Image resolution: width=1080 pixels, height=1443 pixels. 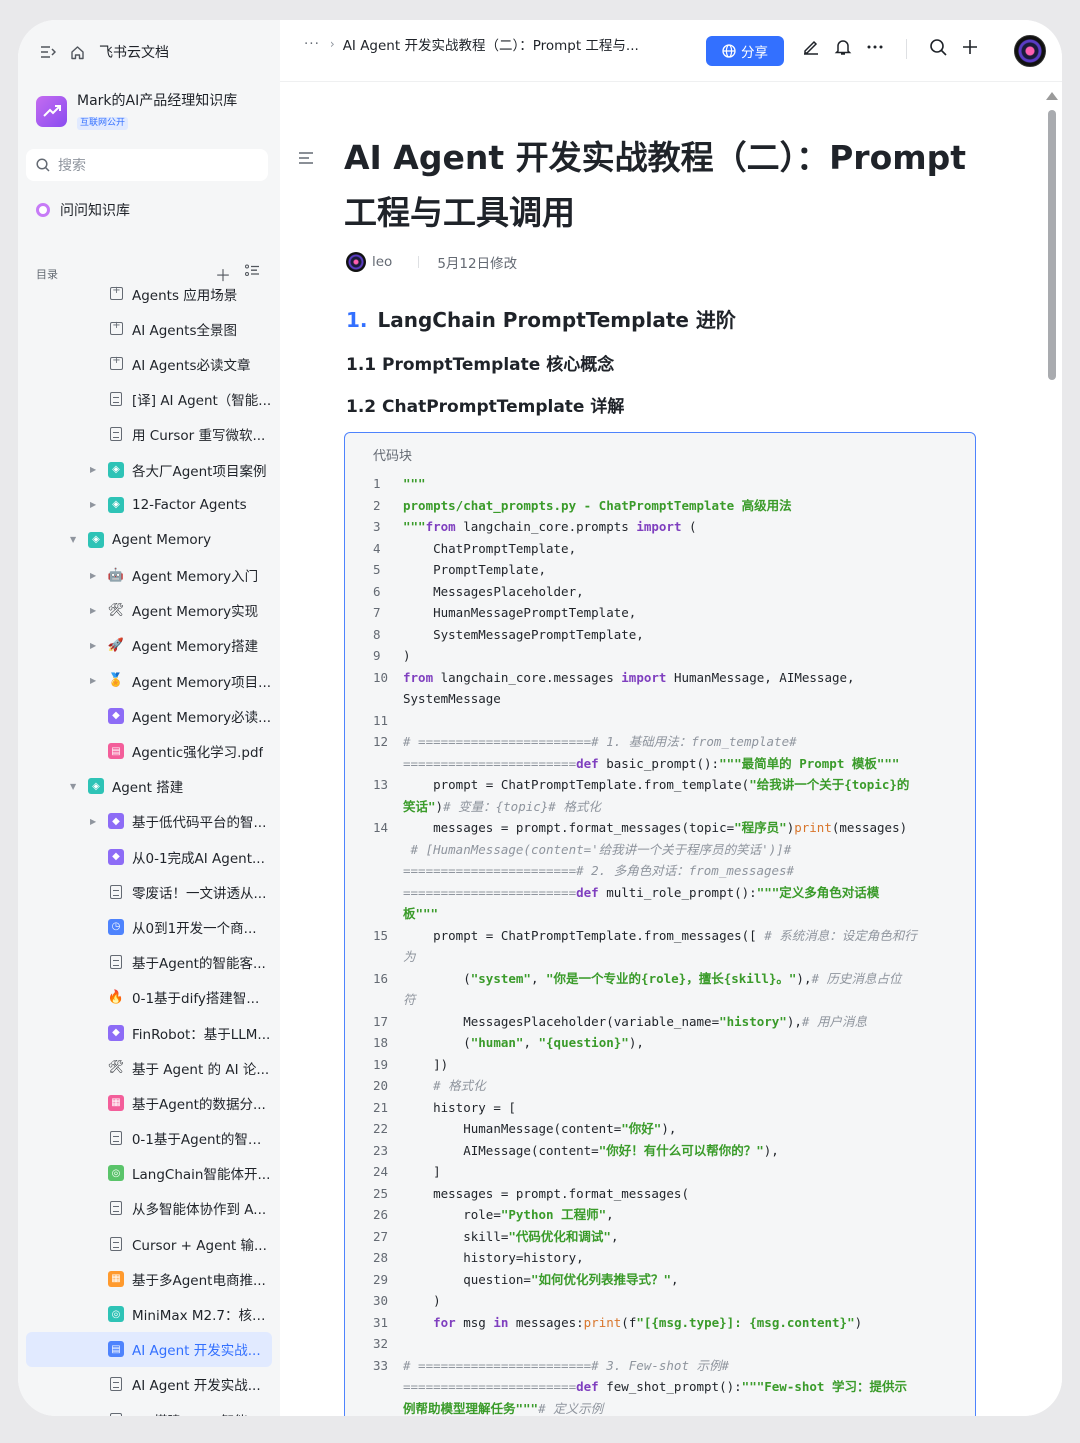 What do you see at coordinates (1052, 245) in the screenshot?
I see `scroll-thumb` at bounding box center [1052, 245].